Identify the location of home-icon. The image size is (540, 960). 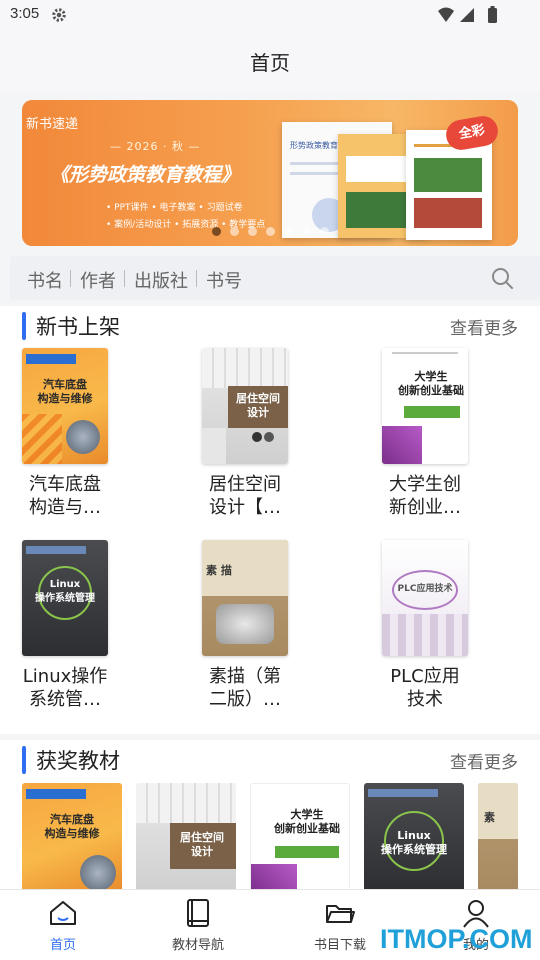
(63, 913).